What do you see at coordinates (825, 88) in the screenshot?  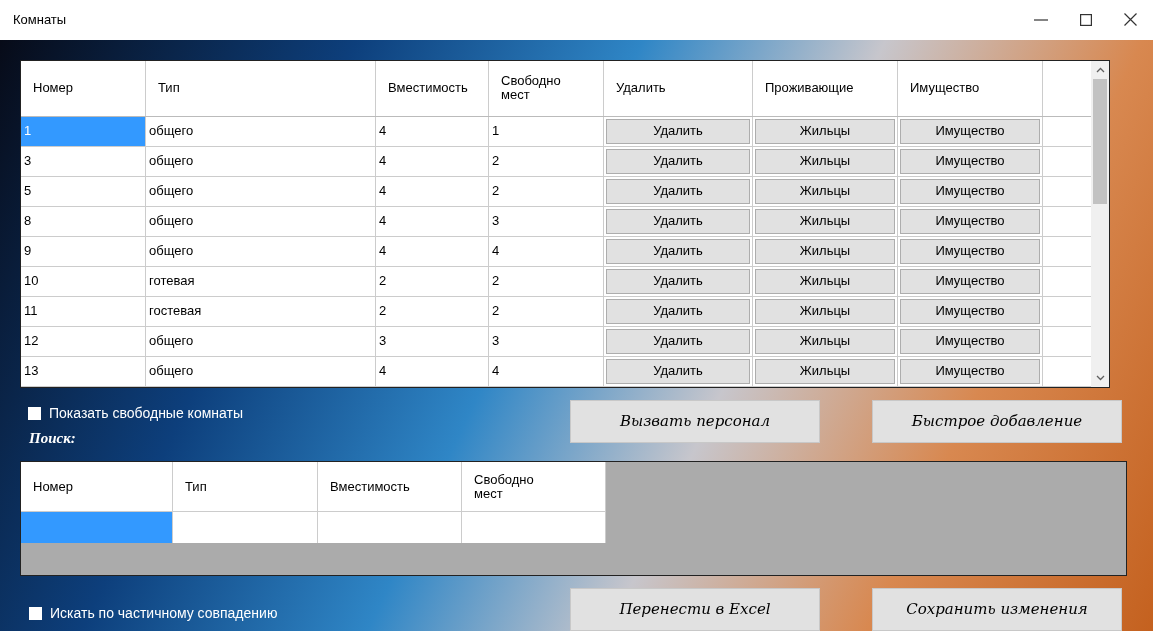 I see `column-header: Проживающие` at bounding box center [825, 88].